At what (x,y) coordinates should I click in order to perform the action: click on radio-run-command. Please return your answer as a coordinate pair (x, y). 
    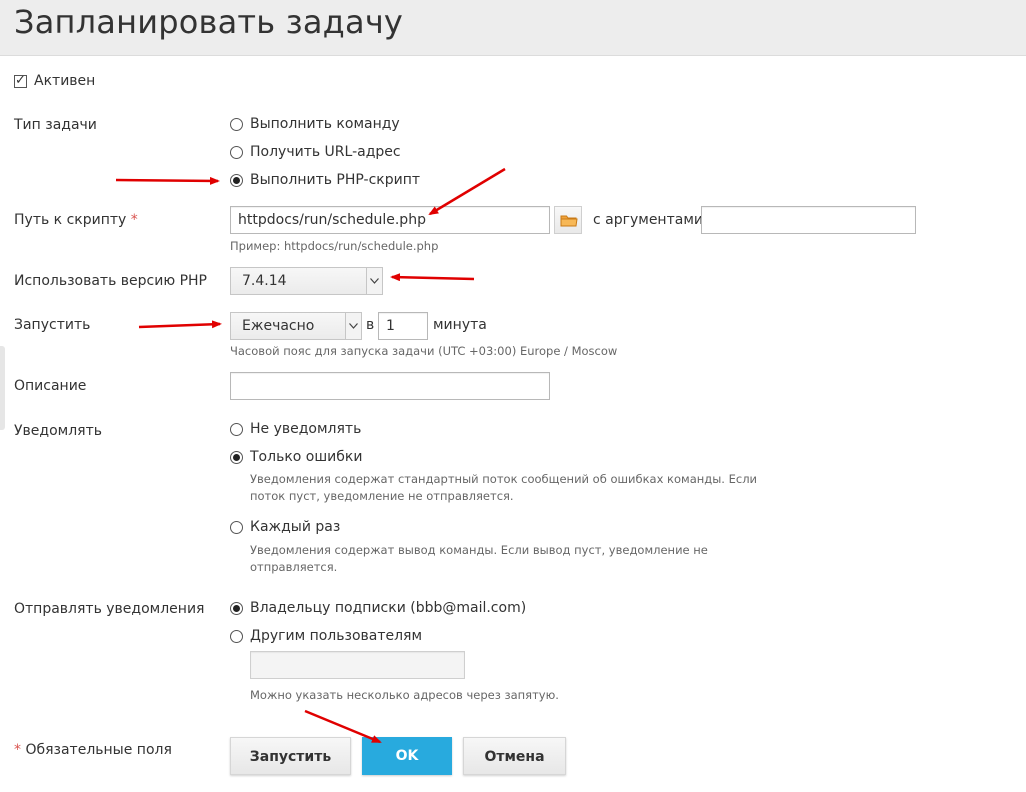
    Looking at the image, I should click on (236, 124).